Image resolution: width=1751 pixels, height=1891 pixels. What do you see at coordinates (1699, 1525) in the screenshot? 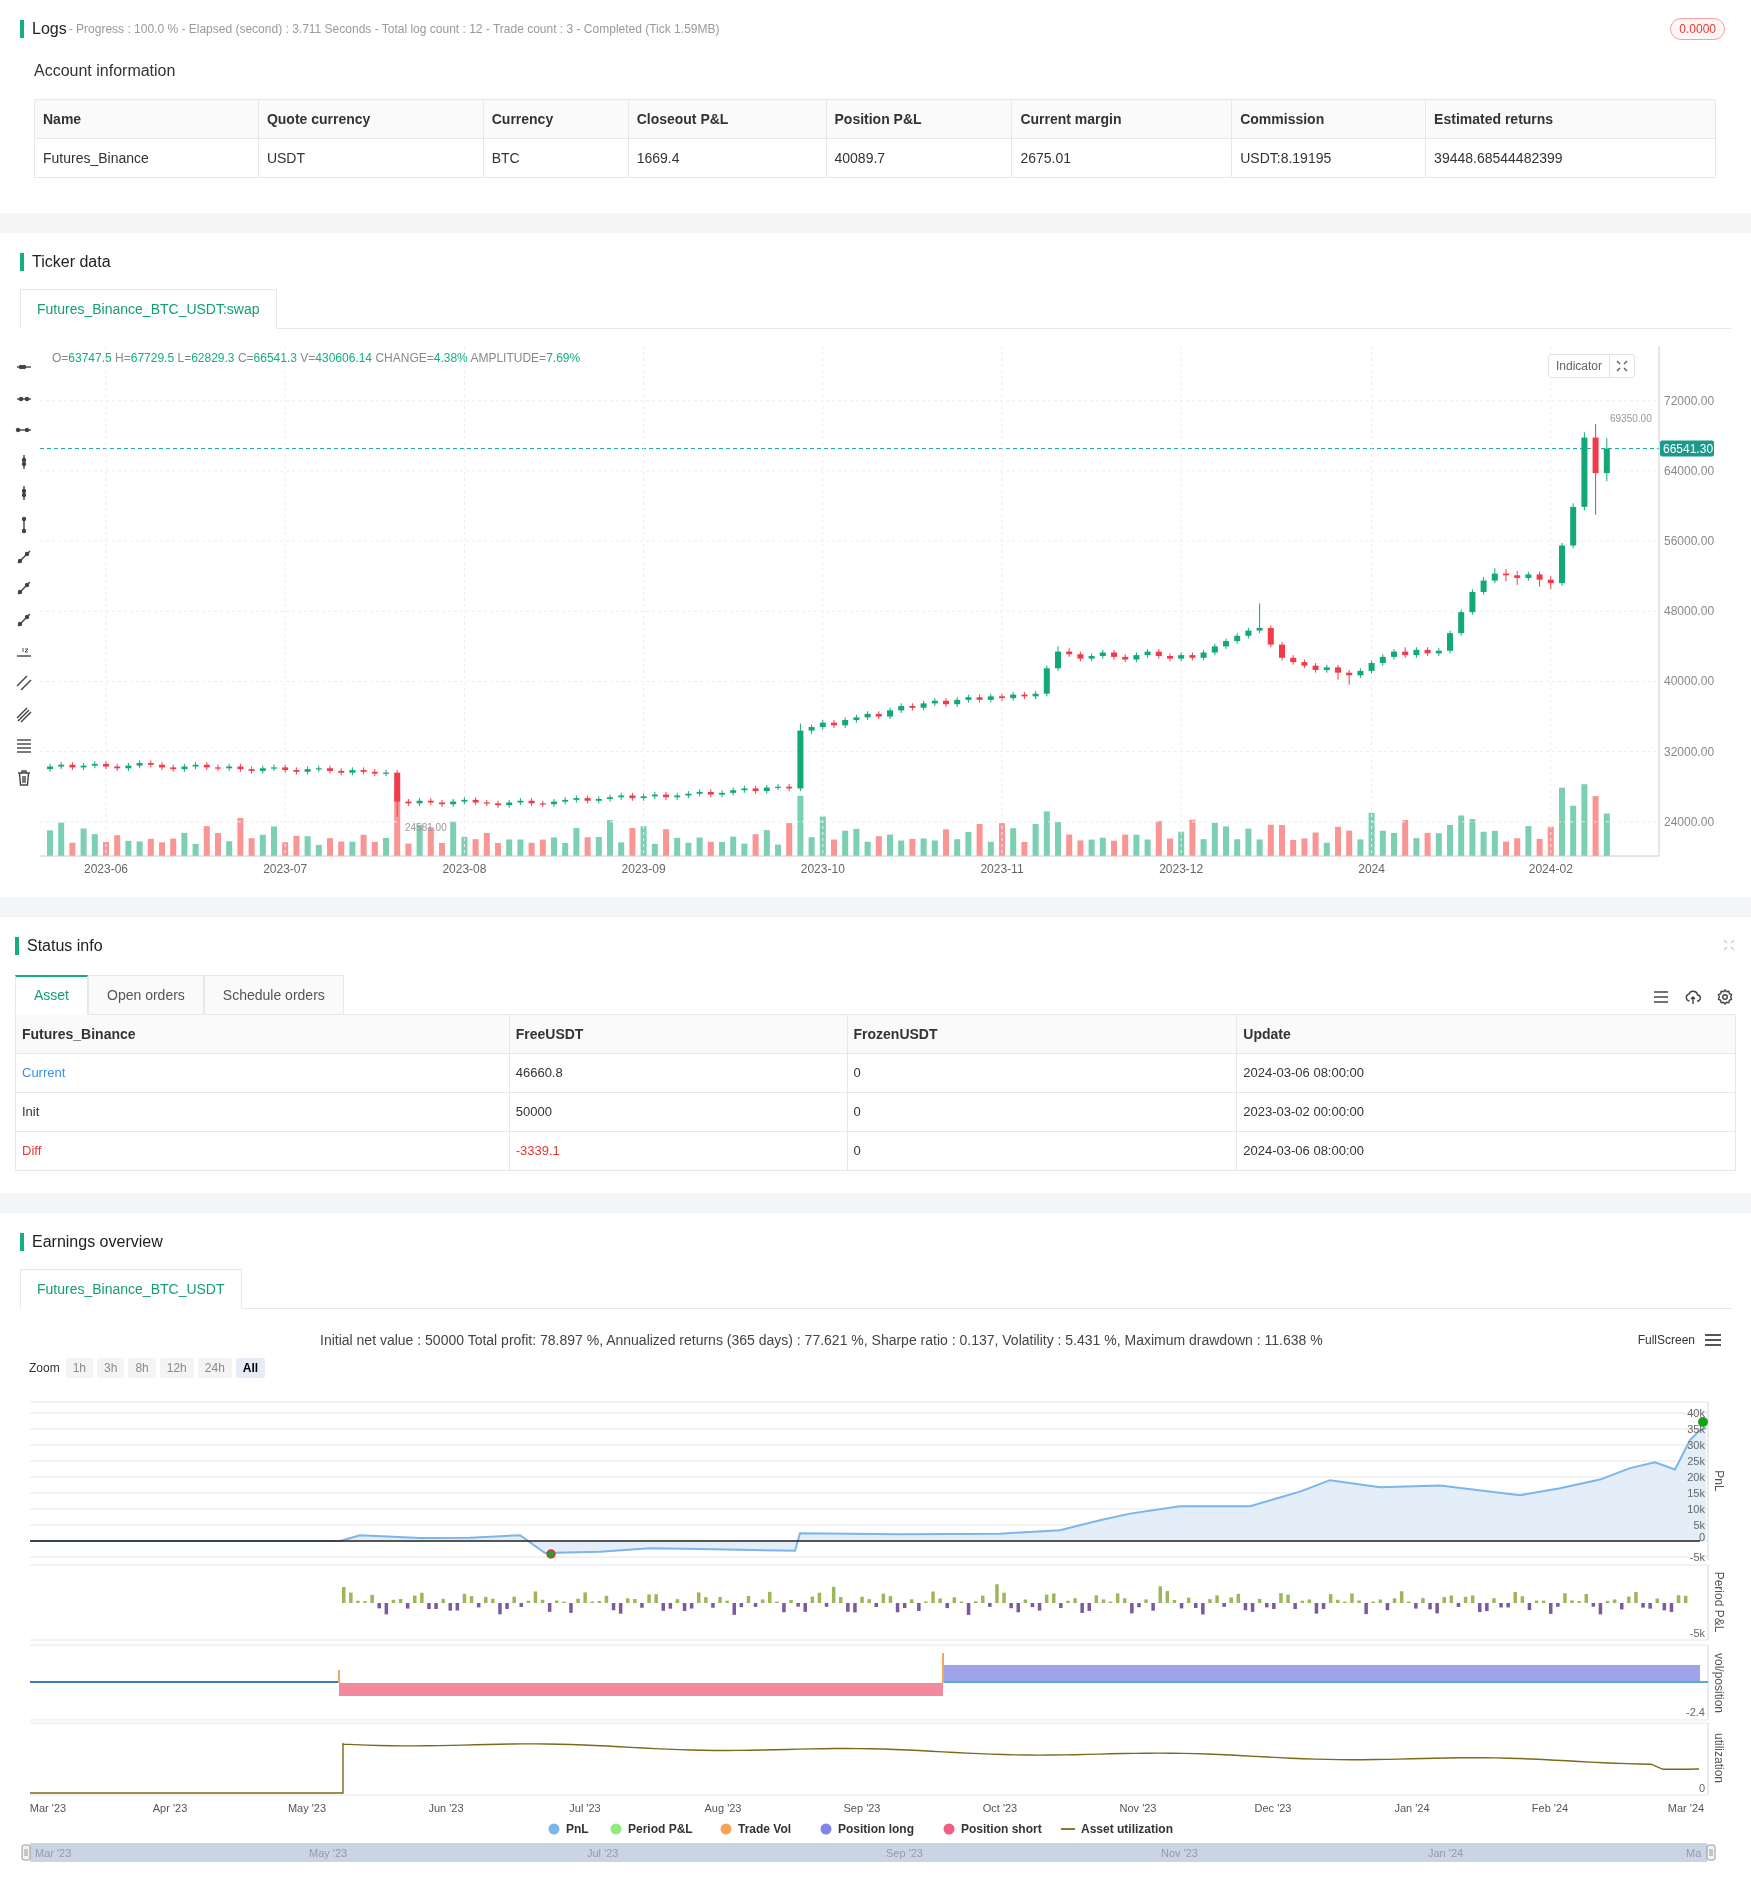
I see `axis-label: 5k` at bounding box center [1699, 1525].